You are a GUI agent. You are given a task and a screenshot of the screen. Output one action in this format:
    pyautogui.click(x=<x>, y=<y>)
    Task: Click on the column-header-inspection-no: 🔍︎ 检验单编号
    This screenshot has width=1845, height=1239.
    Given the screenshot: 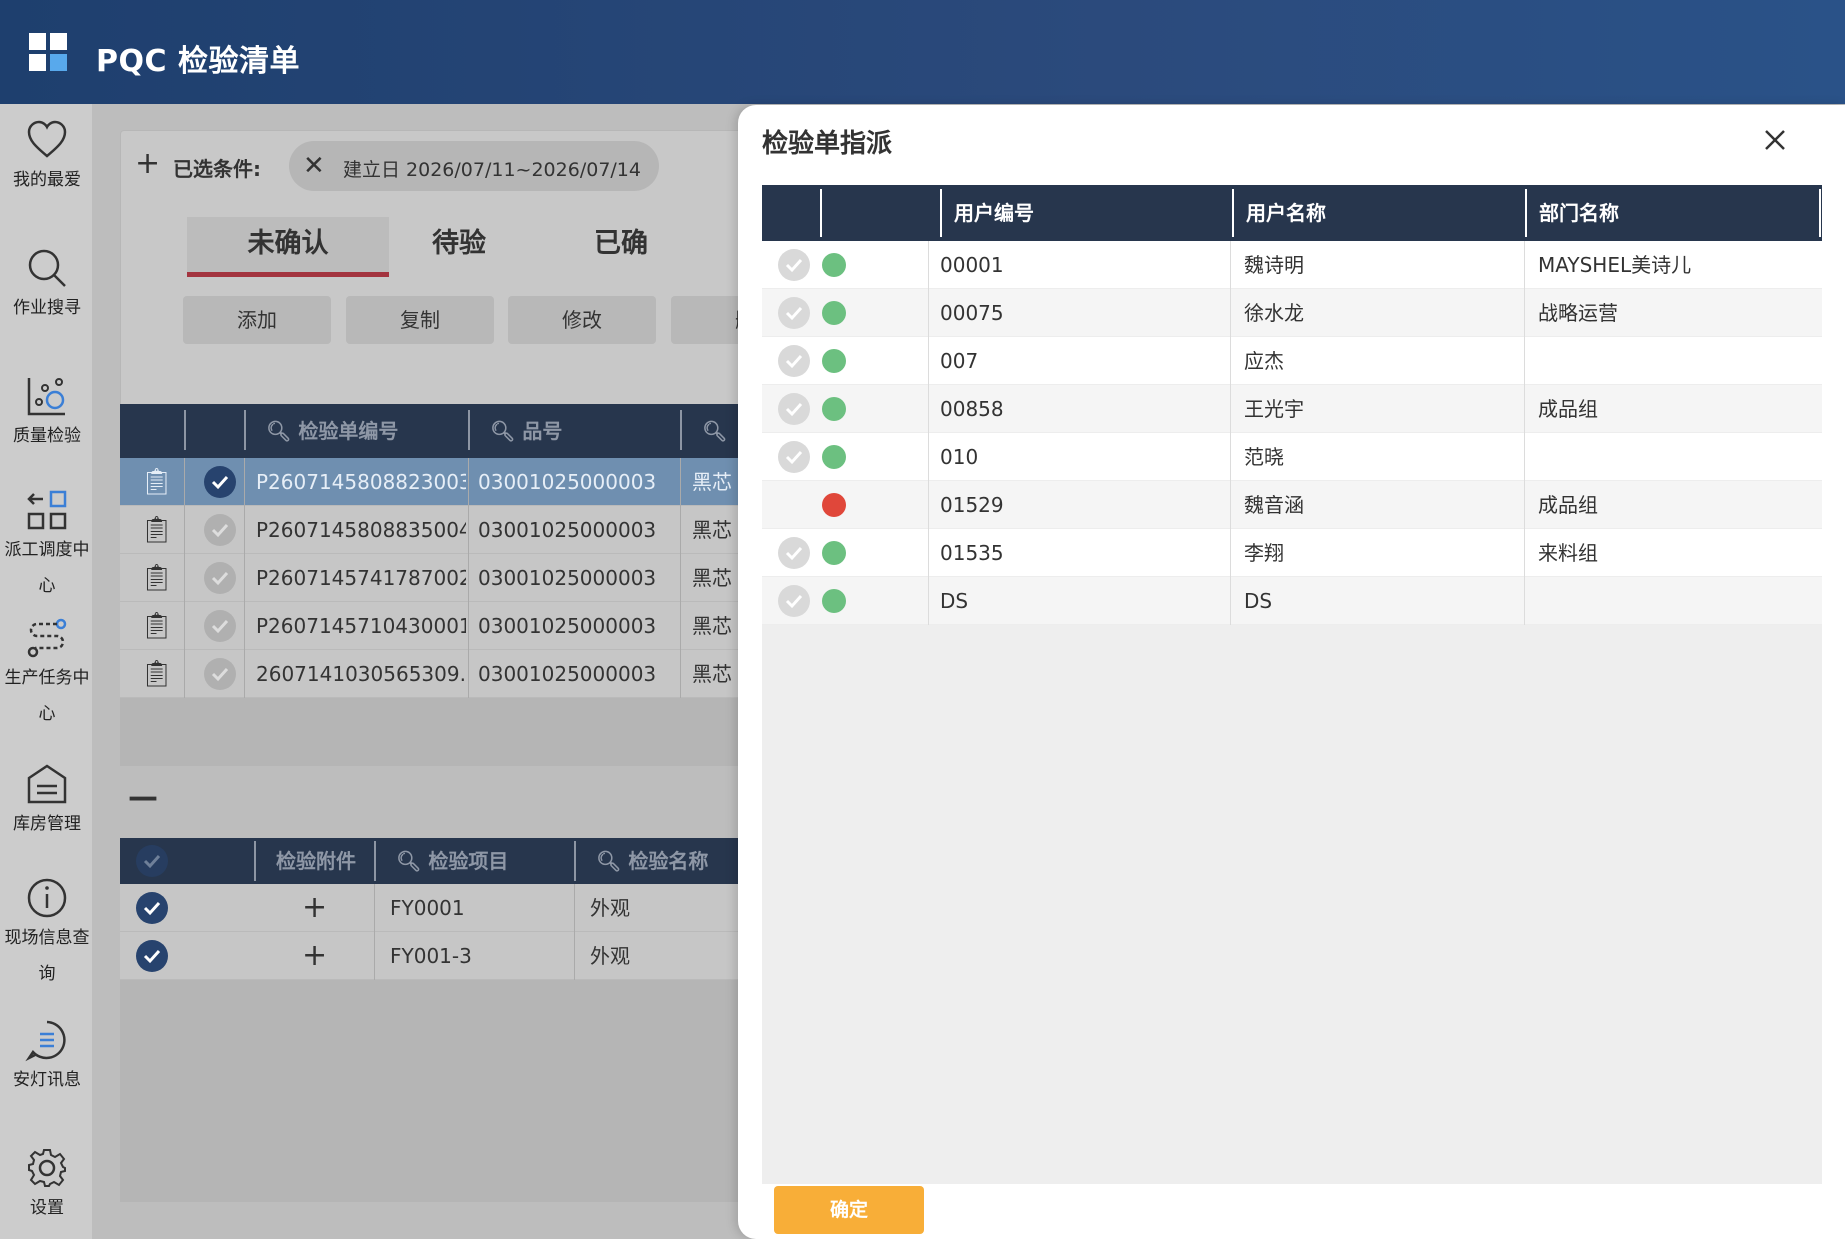 What is the action you would take?
    pyautogui.click(x=332, y=431)
    